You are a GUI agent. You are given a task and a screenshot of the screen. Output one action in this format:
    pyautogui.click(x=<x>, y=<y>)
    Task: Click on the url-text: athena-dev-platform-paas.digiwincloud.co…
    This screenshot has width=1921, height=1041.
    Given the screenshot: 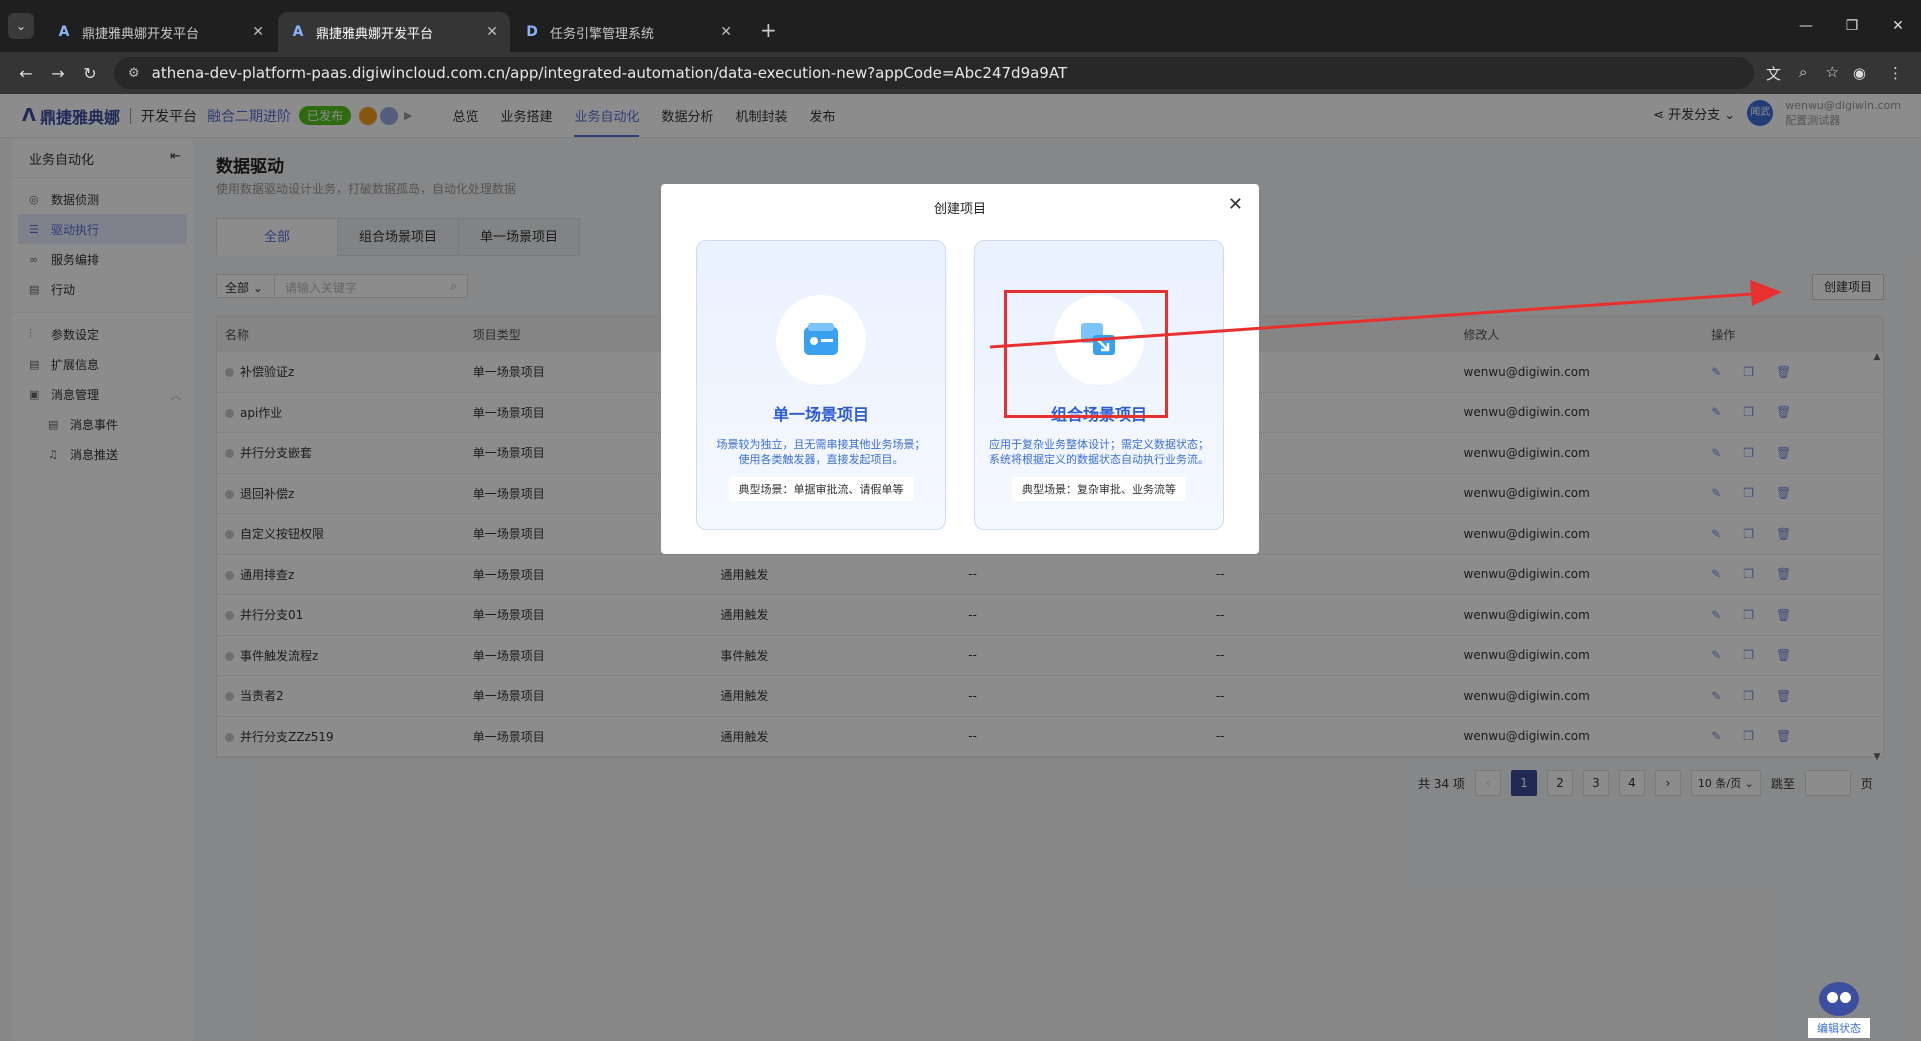 What is the action you would take?
    pyautogui.click(x=609, y=73)
    